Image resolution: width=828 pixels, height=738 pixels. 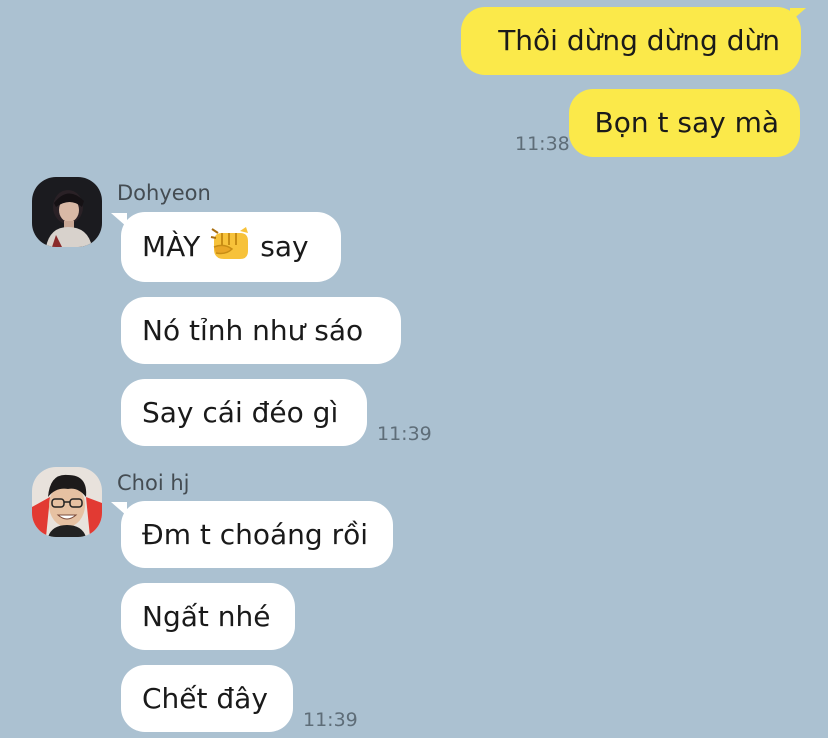 What do you see at coordinates (171, 246) in the screenshot?
I see `message-text: MÀY` at bounding box center [171, 246].